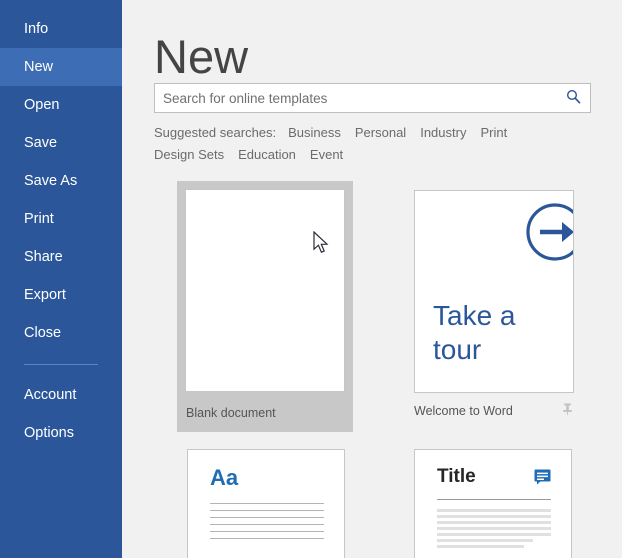 This screenshot has height=558, width=622. I want to click on comment-icon, so click(542, 479).